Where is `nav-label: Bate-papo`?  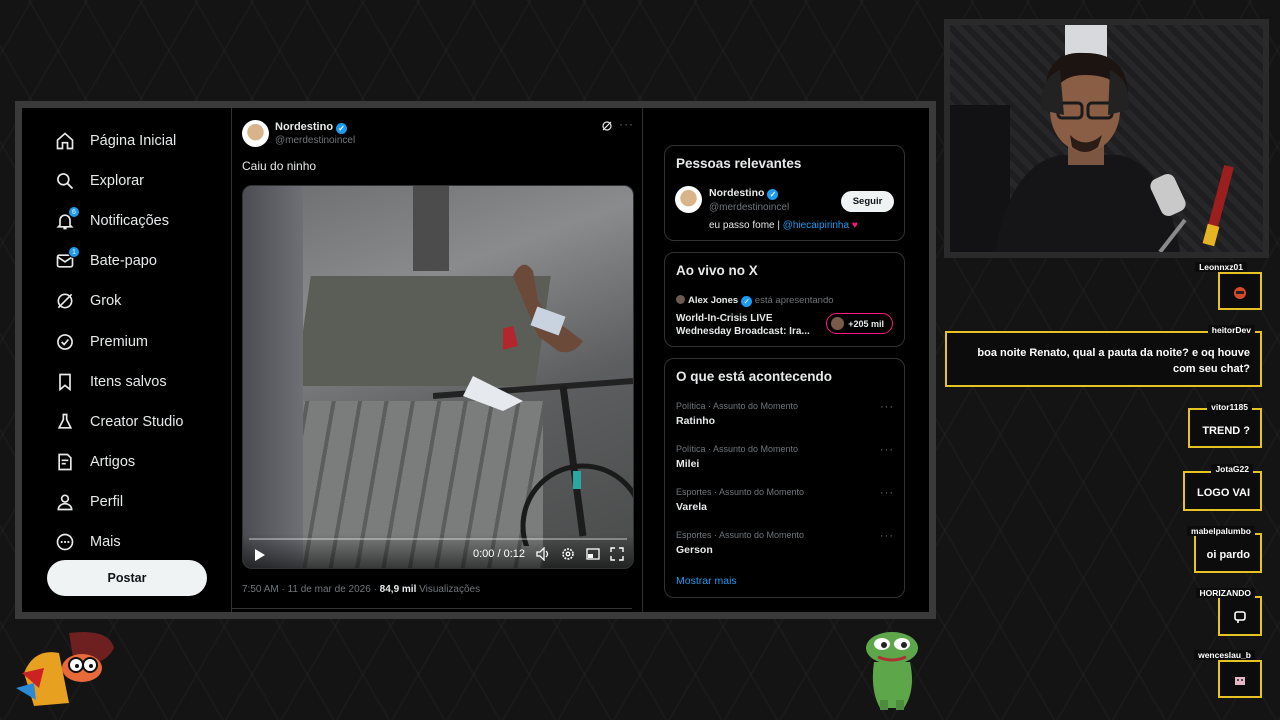 nav-label: Bate-papo is located at coordinates (123, 261).